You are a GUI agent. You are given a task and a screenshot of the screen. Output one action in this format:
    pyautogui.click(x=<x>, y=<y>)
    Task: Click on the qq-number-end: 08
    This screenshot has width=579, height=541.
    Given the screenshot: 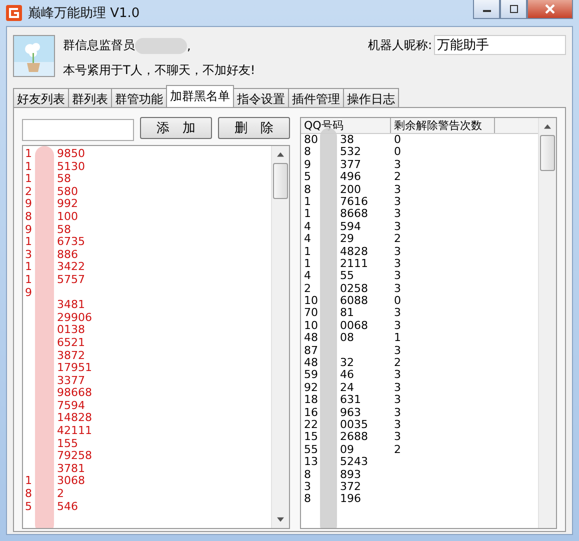 What is the action you would take?
    pyautogui.click(x=347, y=338)
    